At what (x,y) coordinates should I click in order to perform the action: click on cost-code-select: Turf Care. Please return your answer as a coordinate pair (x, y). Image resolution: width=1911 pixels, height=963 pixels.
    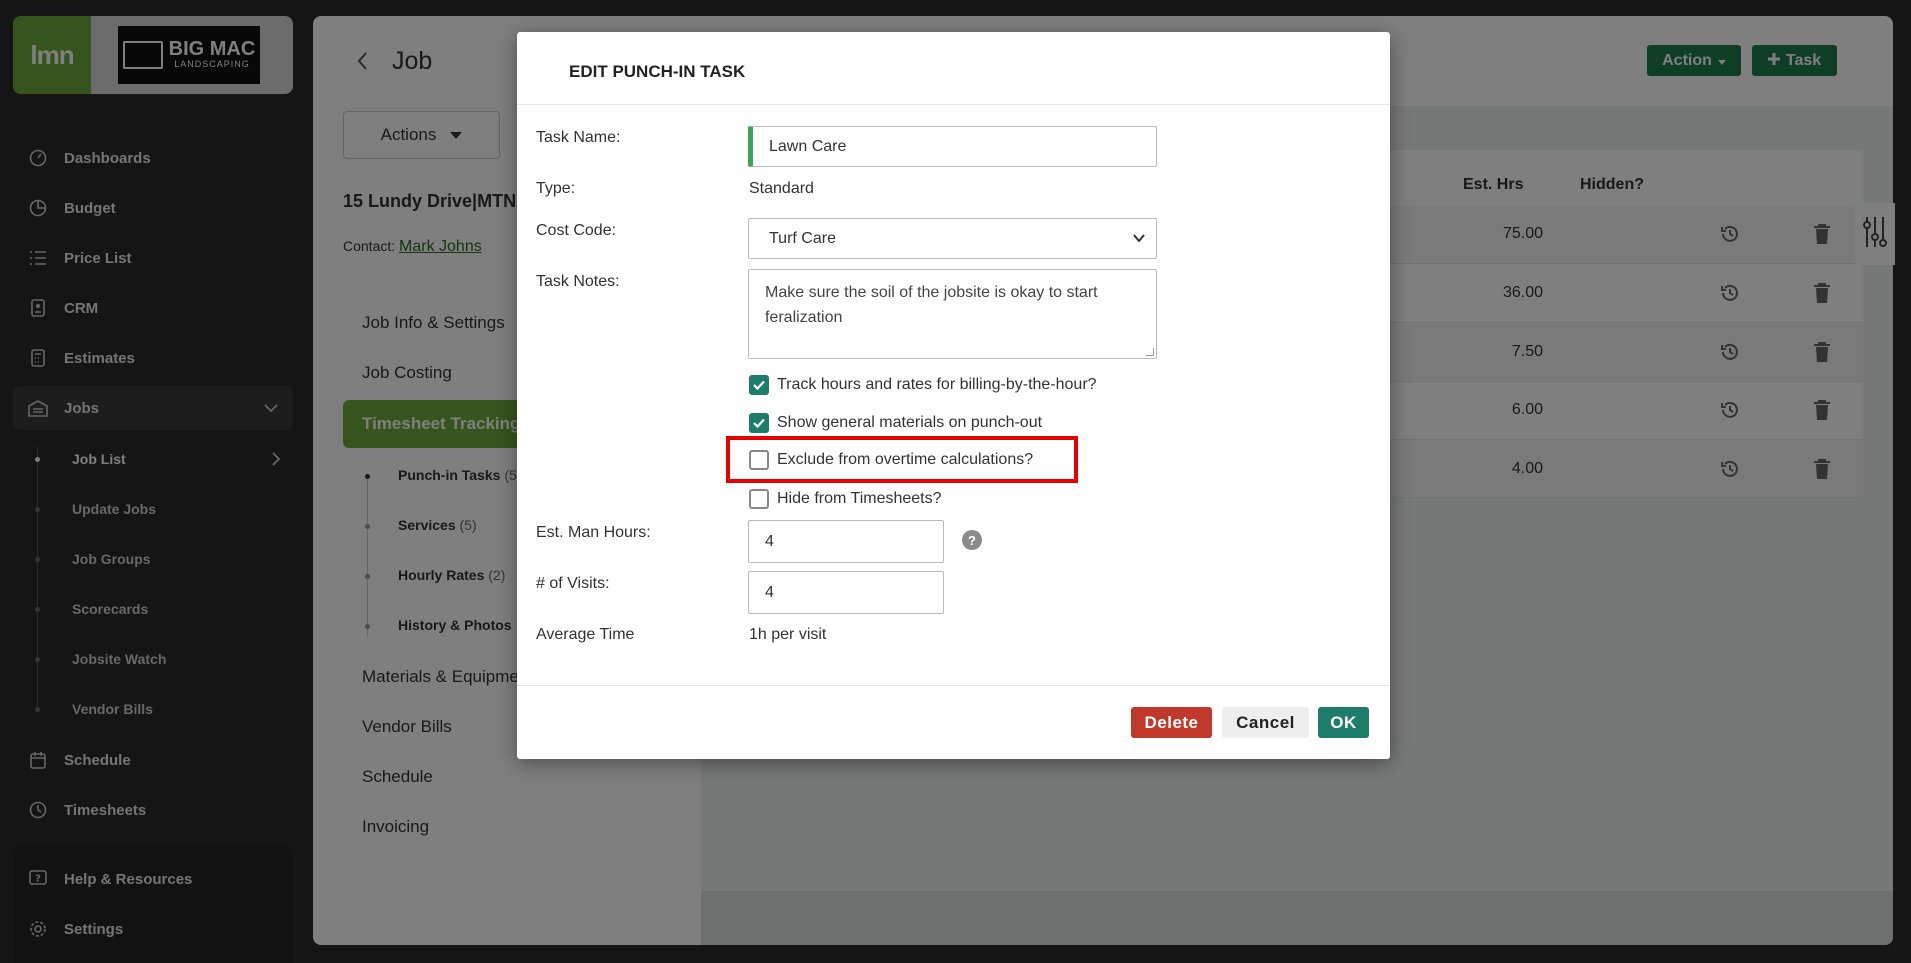
    Looking at the image, I should click on (952, 238).